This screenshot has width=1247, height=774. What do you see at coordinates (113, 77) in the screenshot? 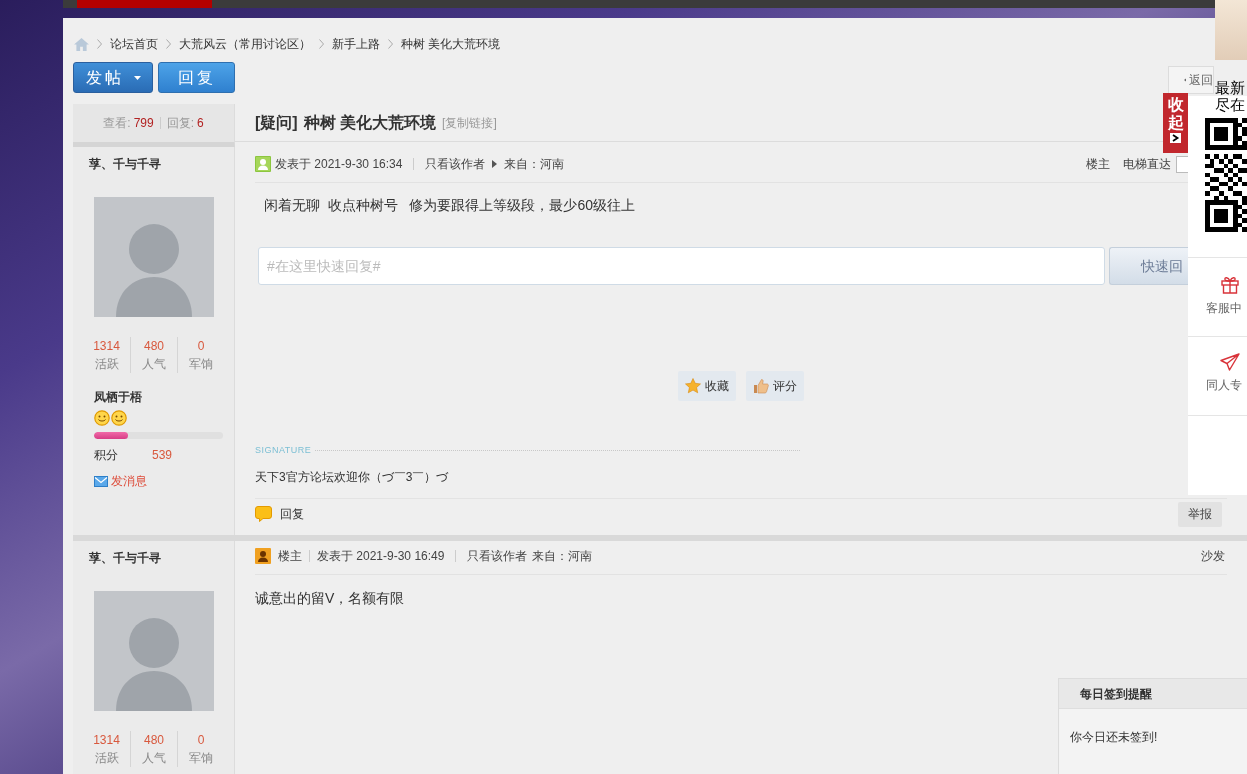
I see `new-post-button: 发帖` at bounding box center [113, 77].